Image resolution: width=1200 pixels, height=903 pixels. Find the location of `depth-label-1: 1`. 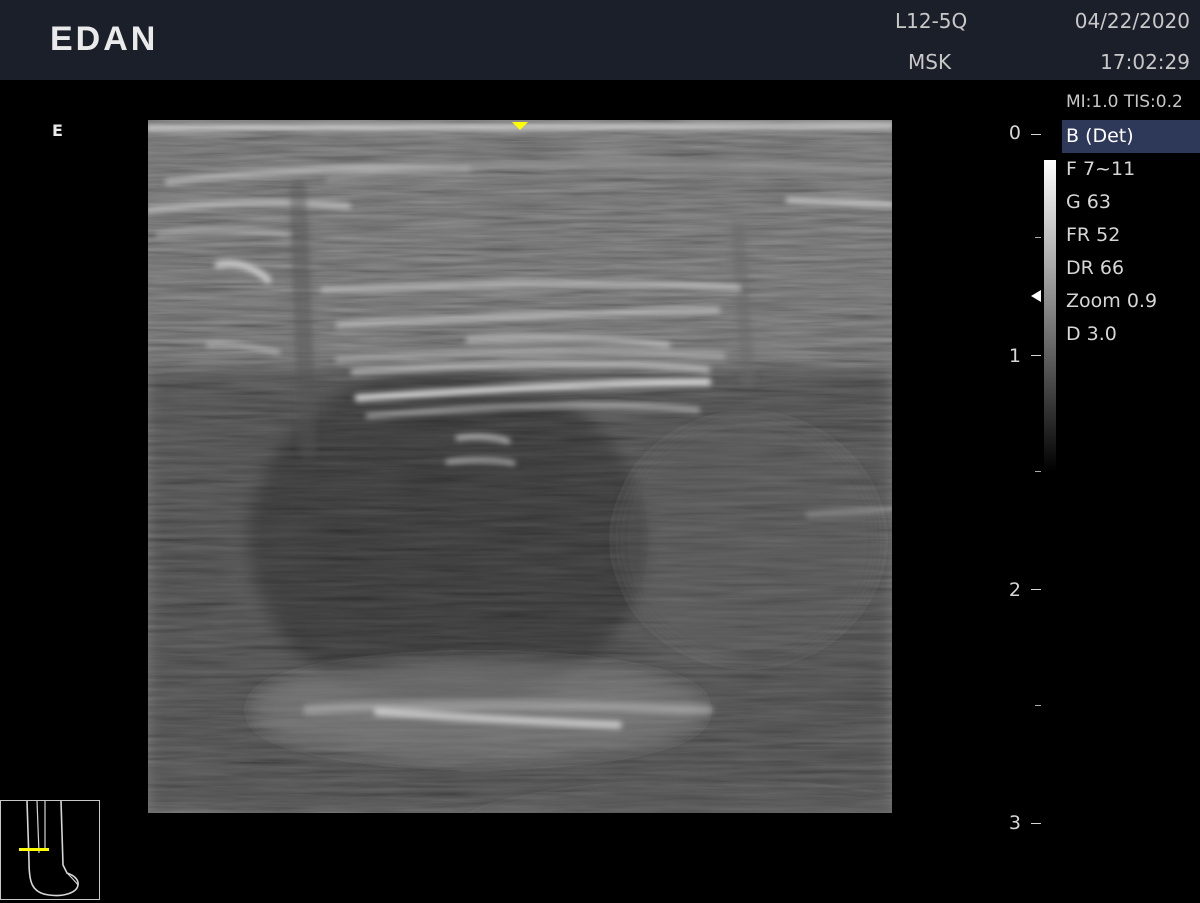

depth-label-1: 1 is located at coordinates (1014, 356).